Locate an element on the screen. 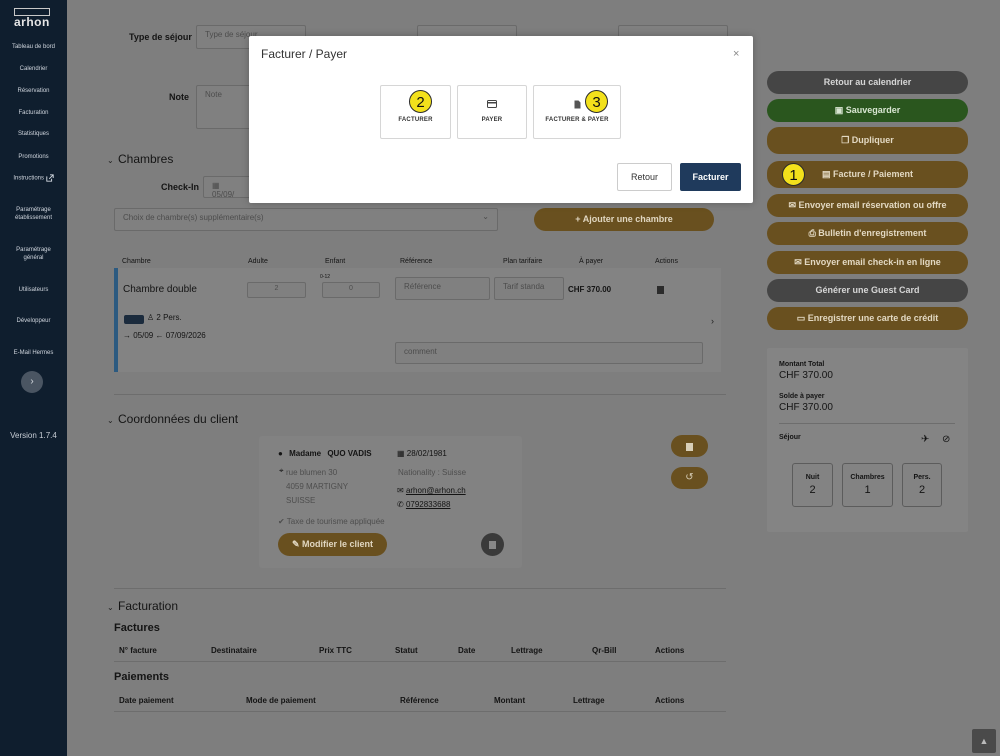  check-circle-icon: ✔ is located at coordinates (282, 521).